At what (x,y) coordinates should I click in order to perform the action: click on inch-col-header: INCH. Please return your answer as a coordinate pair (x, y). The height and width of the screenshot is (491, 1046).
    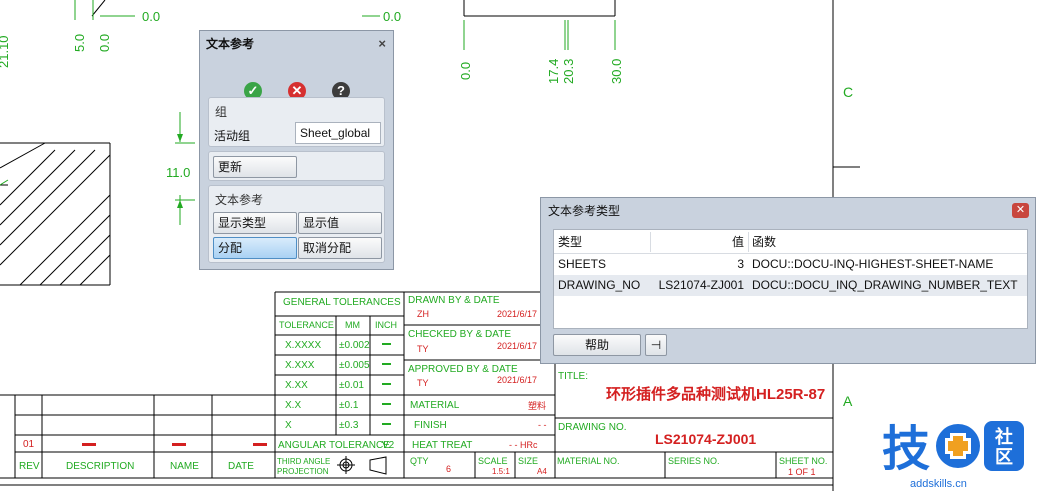
    Looking at the image, I should click on (386, 325).